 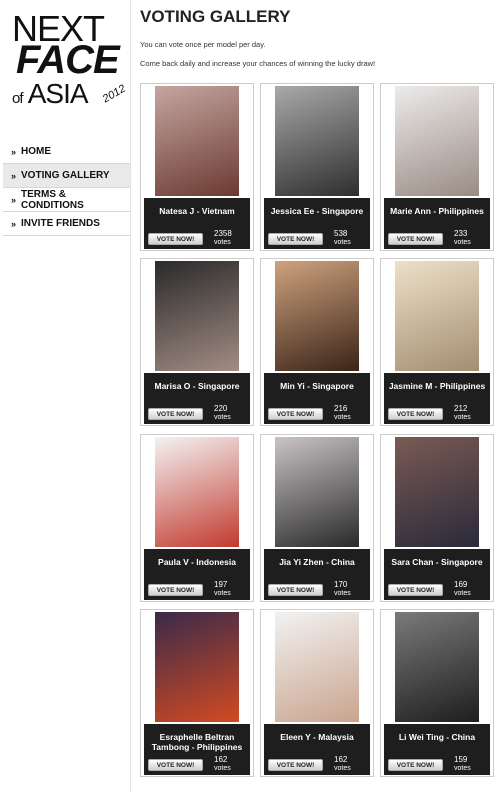 I want to click on sidebar-item-voting-gallery: » VOTING GALLERY, so click(x=66, y=176).